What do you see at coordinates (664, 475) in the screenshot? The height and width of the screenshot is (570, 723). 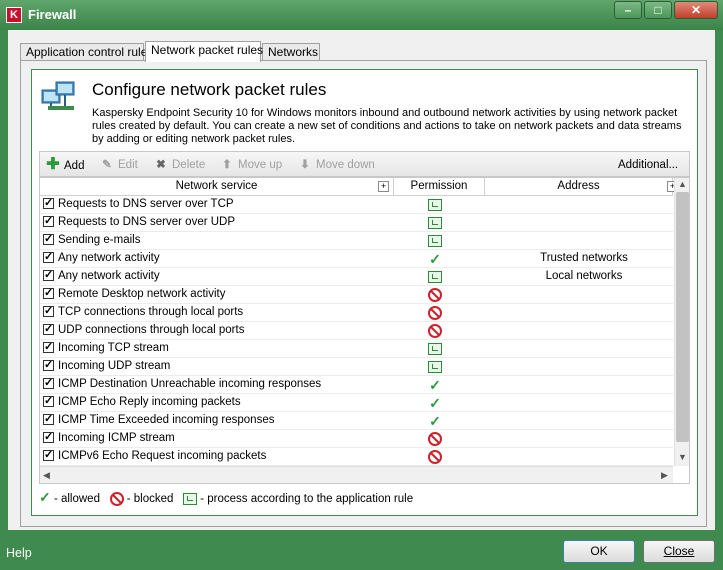 I see `scroll-right-arrow-icon: ▶` at bounding box center [664, 475].